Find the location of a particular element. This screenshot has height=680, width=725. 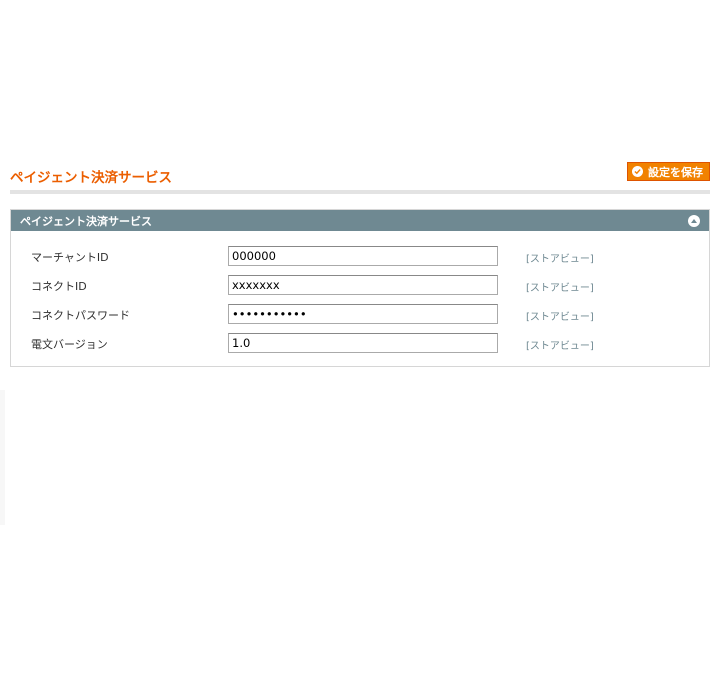

form-row-connect-id: コネクトID [ストアビュー] is located at coordinates (360, 286).